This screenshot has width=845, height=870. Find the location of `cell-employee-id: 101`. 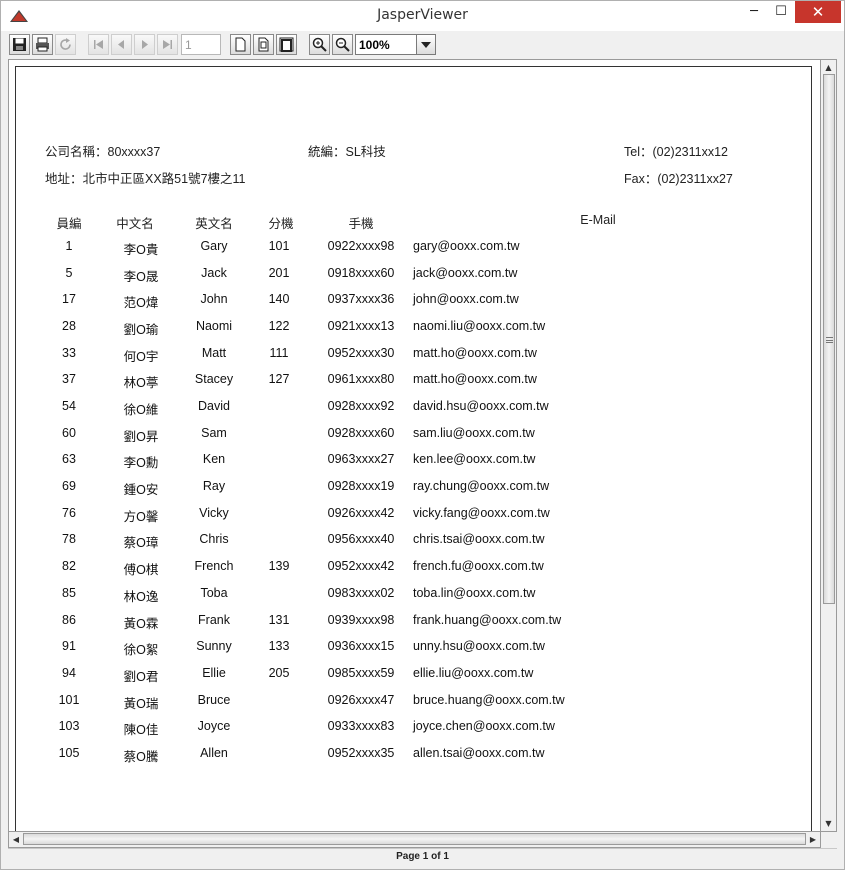

cell-employee-id: 101 is located at coordinates (69, 699).